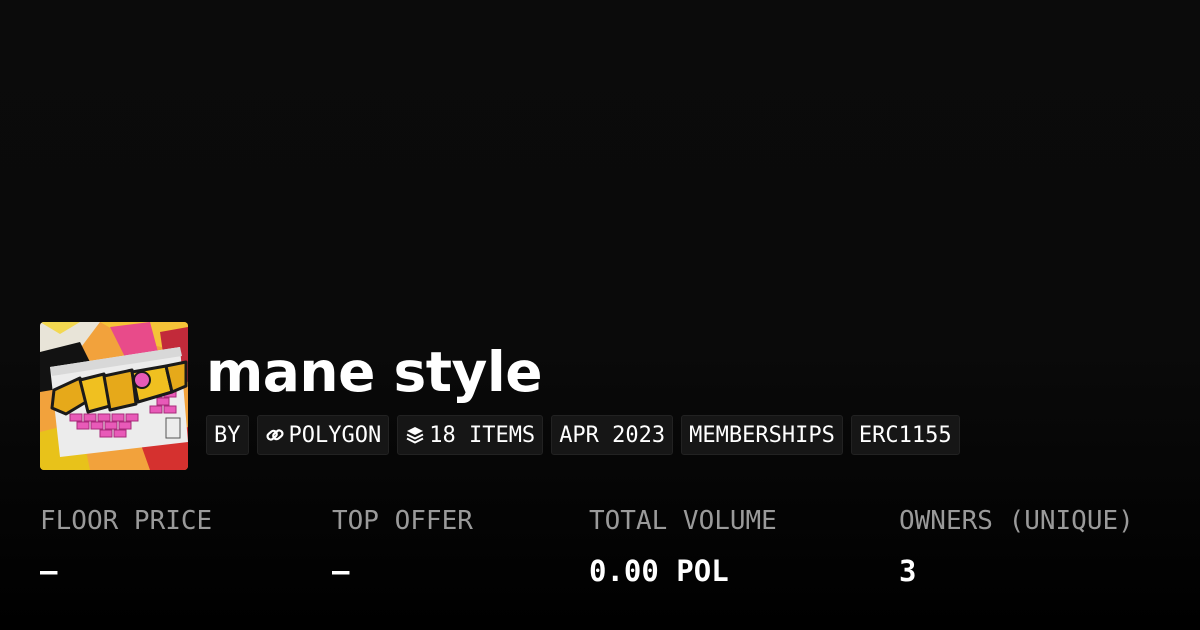 Image resolution: width=1200 pixels, height=630 pixels. What do you see at coordinates (908, 571) in the screenshot?
I see `stat-owners-value: 3` at bounding box center [908, 571].